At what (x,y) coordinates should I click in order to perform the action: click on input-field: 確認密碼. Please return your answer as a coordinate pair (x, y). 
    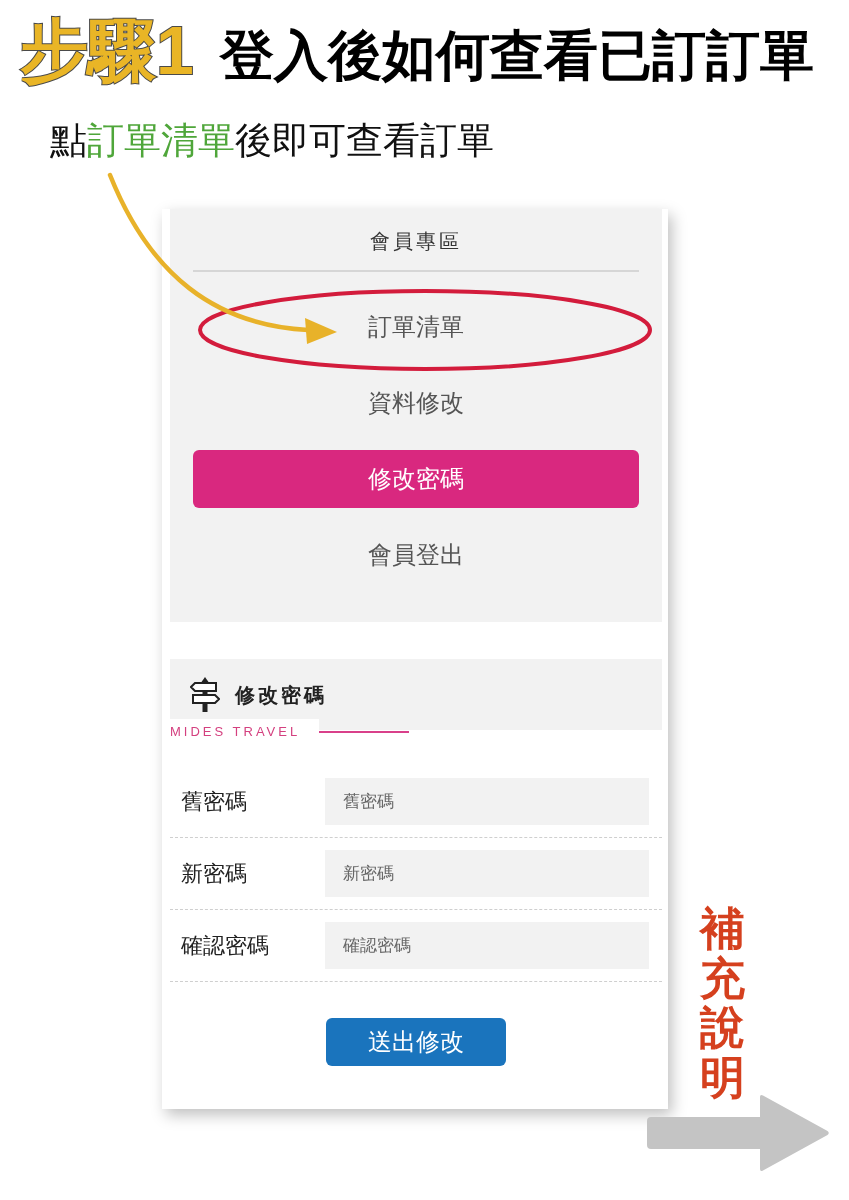
    Looking at the image, I should click on (487, 945).